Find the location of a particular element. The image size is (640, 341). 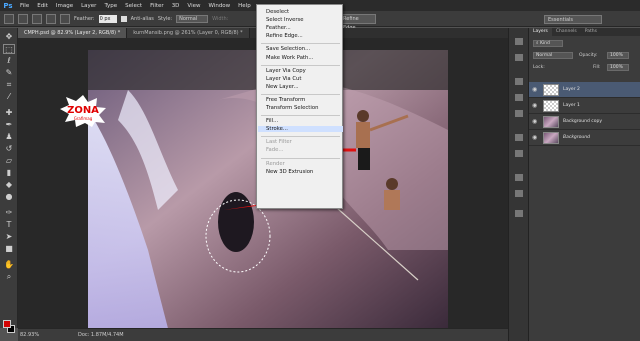

tab-kurnmansib: kurnMansib.png @ 261% (Layer 0, RGB/8) * is located at coordinates (188, 33).